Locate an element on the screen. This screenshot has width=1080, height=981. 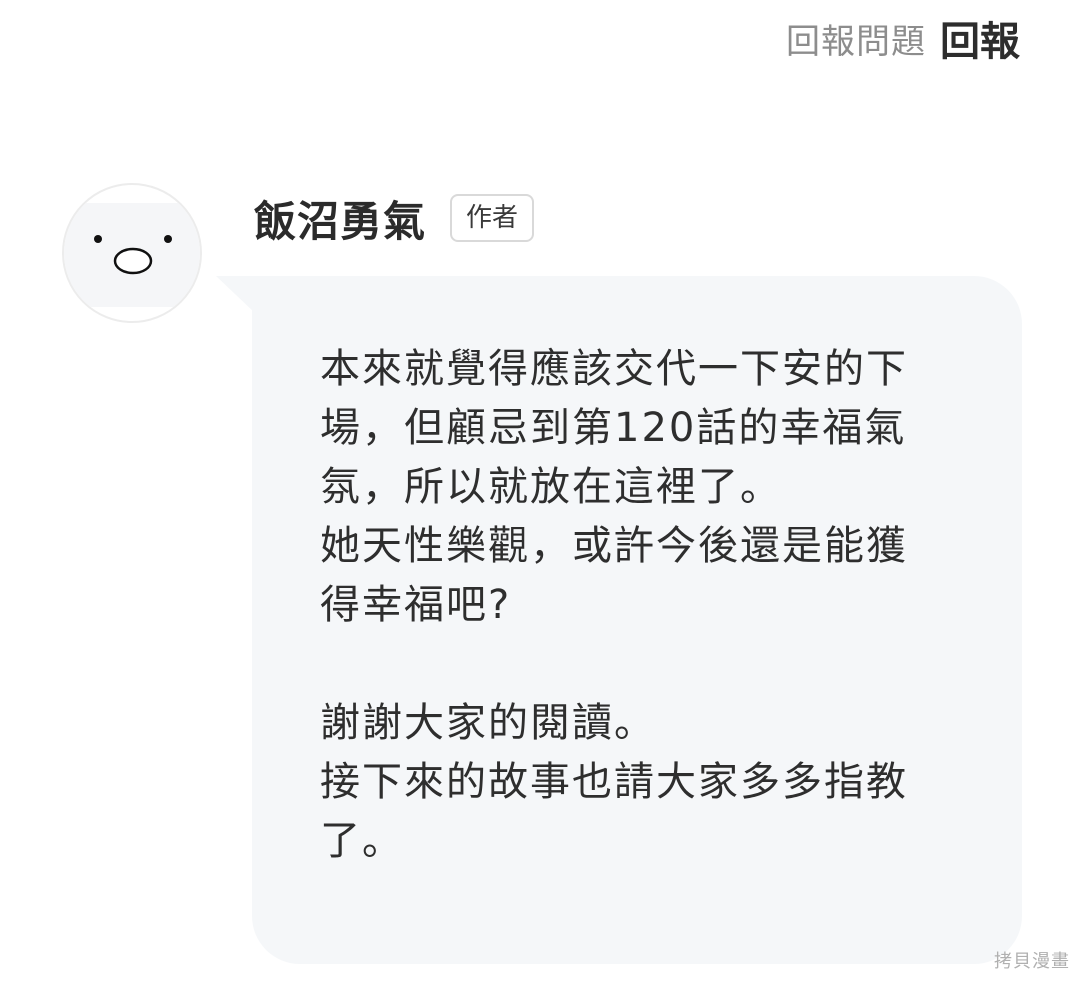
report-button: 回報 is located at coordinates (980, 38).